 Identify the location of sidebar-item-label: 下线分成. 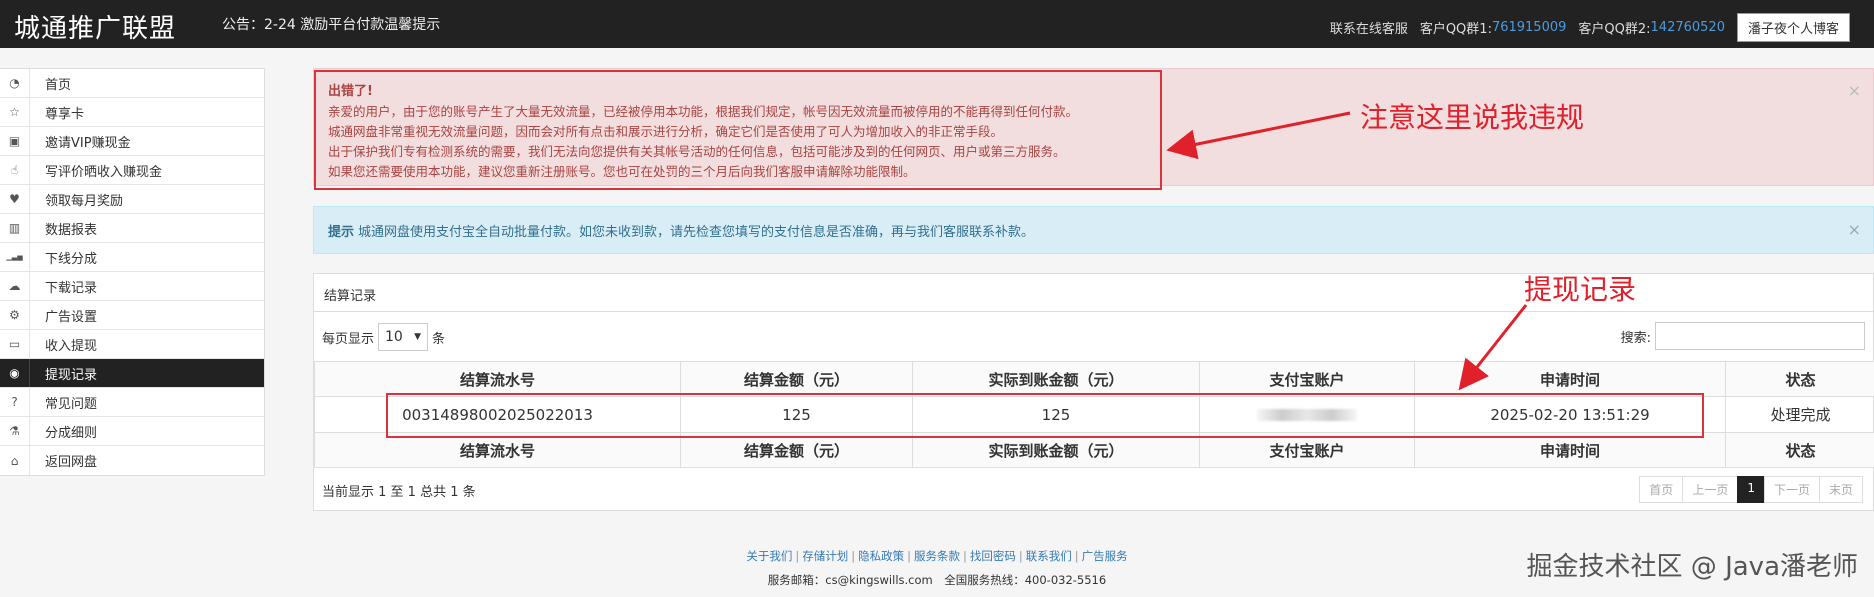
(71, 259).